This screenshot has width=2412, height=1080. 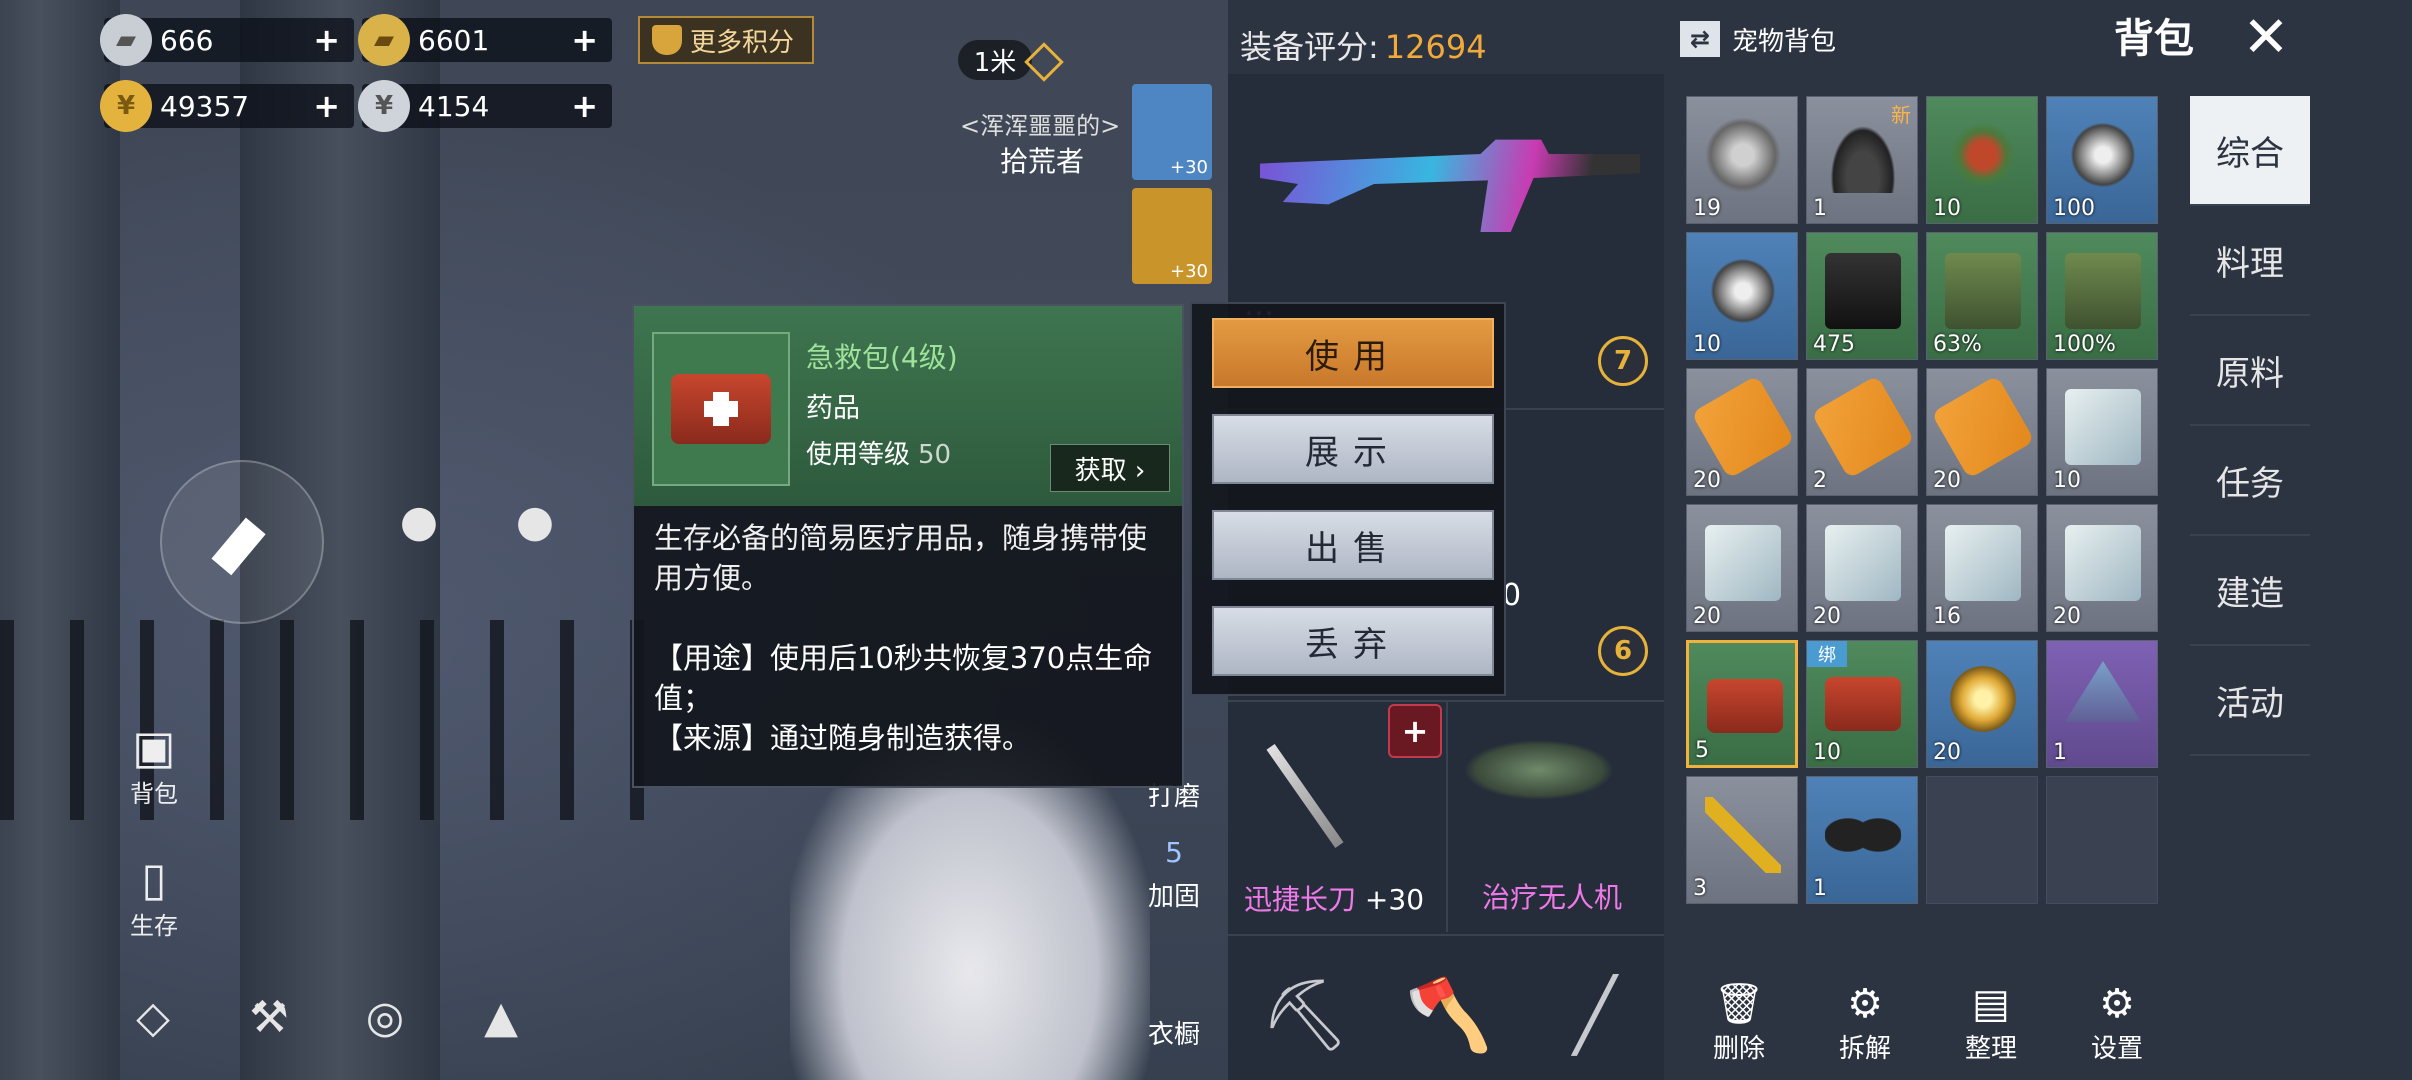 What do you see at coordinates (1172, 236) in the screenshot?
I see `helmet-slot: +30` at bounding box center [1172, 236].